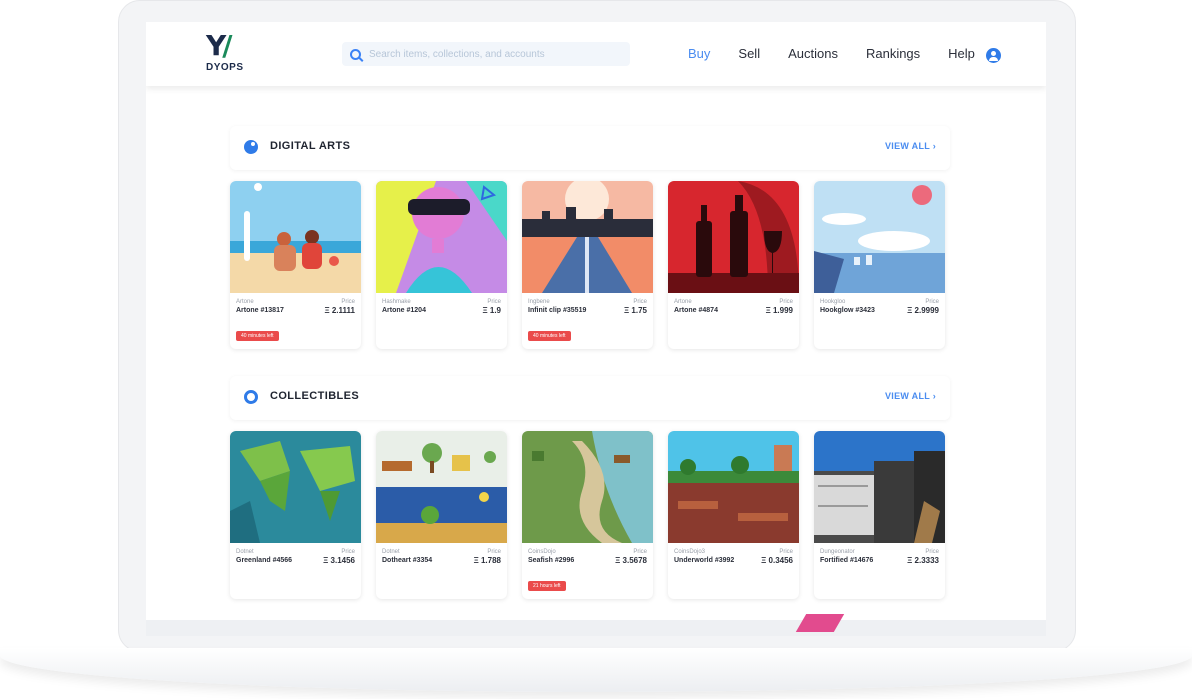 The height and width of the screenshot is (699, 1192). I want to click on nft-card: Artone Price Artone #4874 Ξ 1.999, so click(733, 265).